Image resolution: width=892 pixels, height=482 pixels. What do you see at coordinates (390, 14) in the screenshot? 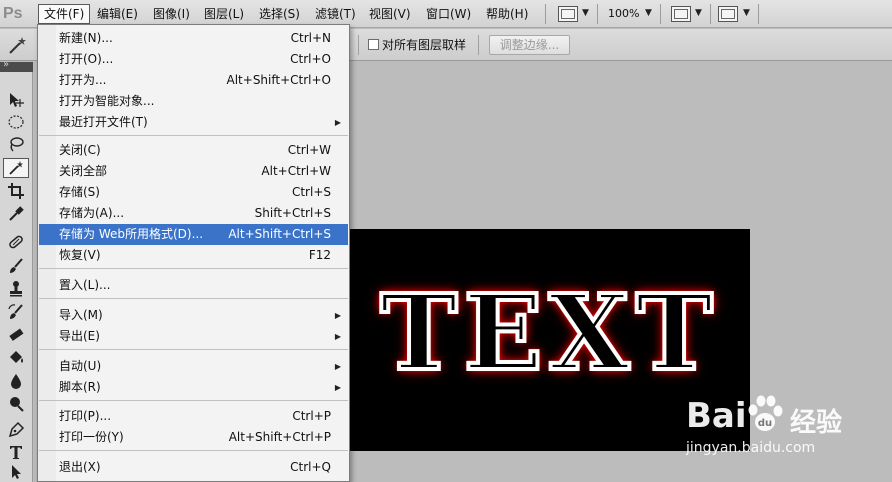
I see `menu-view: 视图(V)` at bounding box center [390, 14].